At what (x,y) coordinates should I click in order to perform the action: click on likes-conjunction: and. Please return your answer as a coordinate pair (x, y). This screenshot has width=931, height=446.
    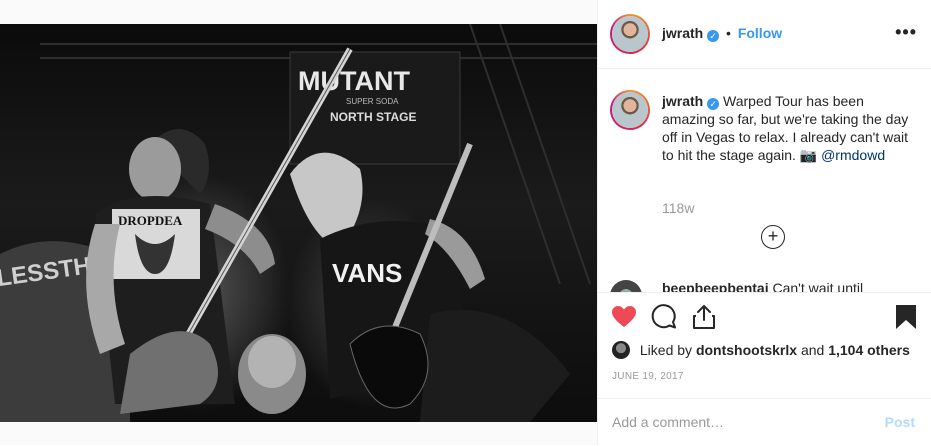
    Looking at the image, I should click on (812, 350).